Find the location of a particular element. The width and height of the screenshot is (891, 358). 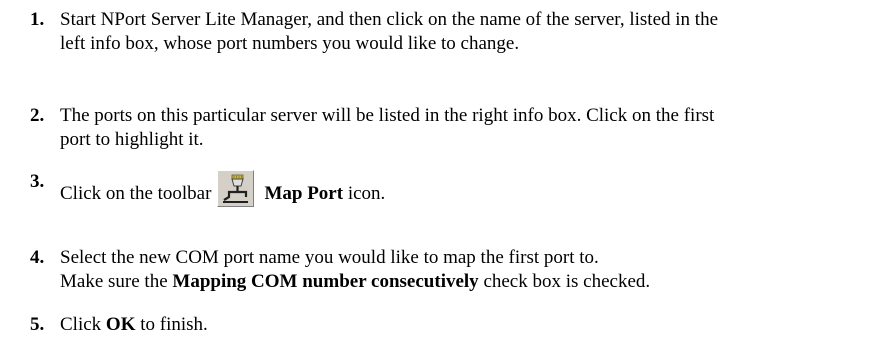

step-text: Click on the toolbar Map Port icon. is located at coordinates (473, 188).